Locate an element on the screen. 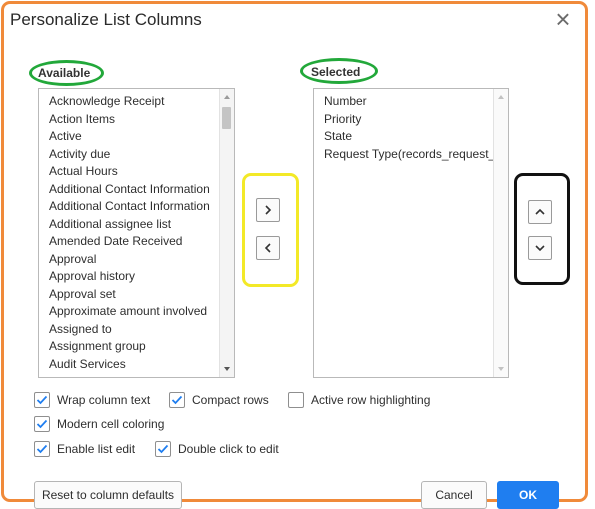  double-click-to-edit-label: Double click to edit is located at coordinates (228, 449).